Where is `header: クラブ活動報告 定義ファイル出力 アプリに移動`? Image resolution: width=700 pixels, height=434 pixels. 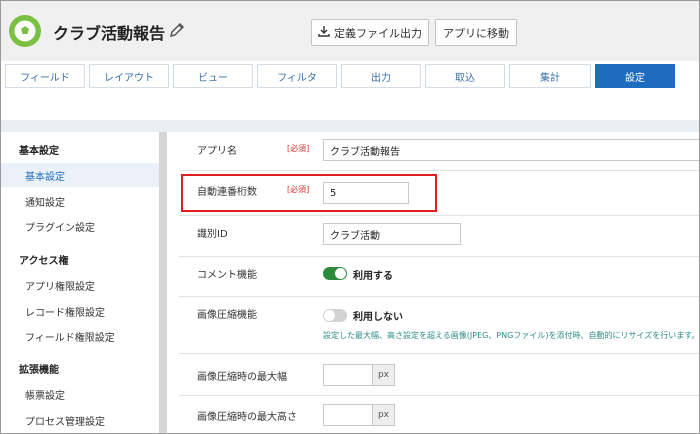
header: クラブ活動報告 定義ファイル出力 アプリに移動 is located at coordinates (350, 31).